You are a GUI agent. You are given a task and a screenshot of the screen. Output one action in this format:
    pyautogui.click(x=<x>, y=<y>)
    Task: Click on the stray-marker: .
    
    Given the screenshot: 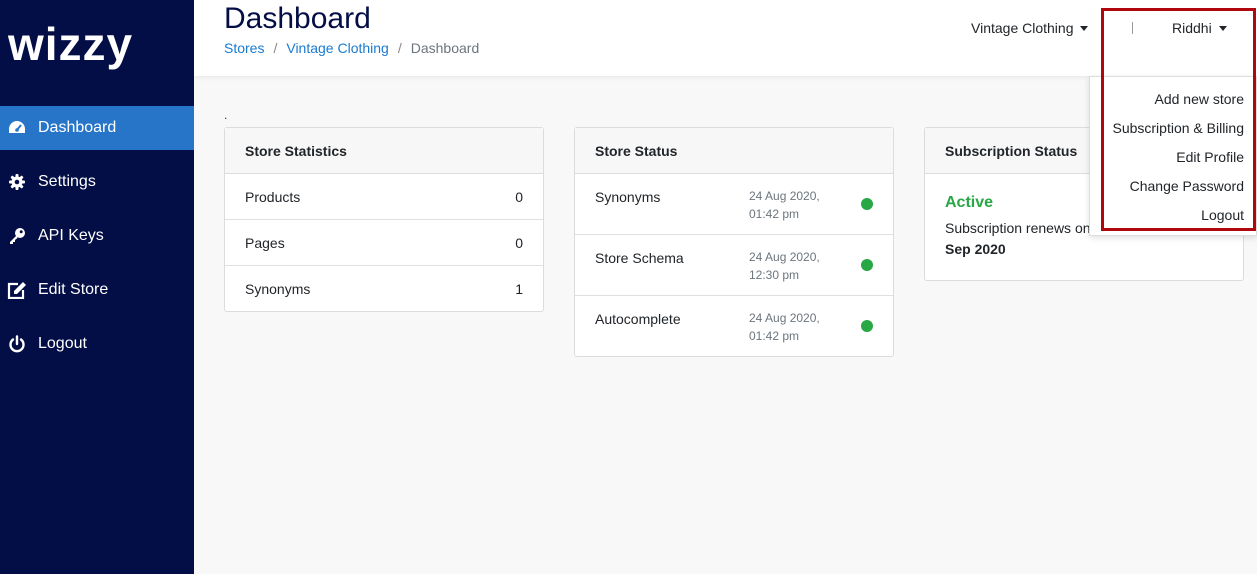 What is the action you would take?
    pyautogui.click(x=226, y=115)
    